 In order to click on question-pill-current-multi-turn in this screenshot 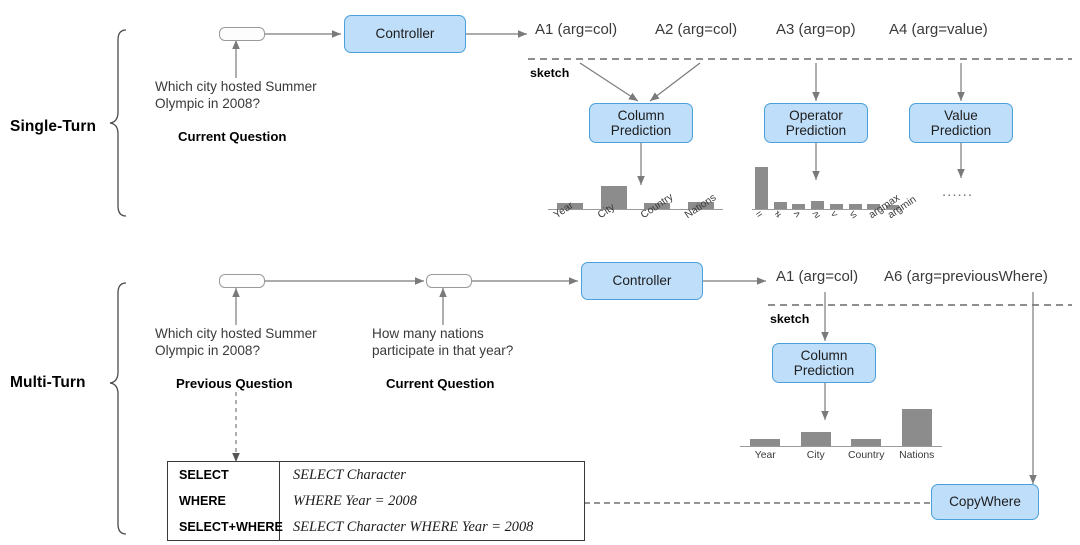, I will do `click(449, 281)`.